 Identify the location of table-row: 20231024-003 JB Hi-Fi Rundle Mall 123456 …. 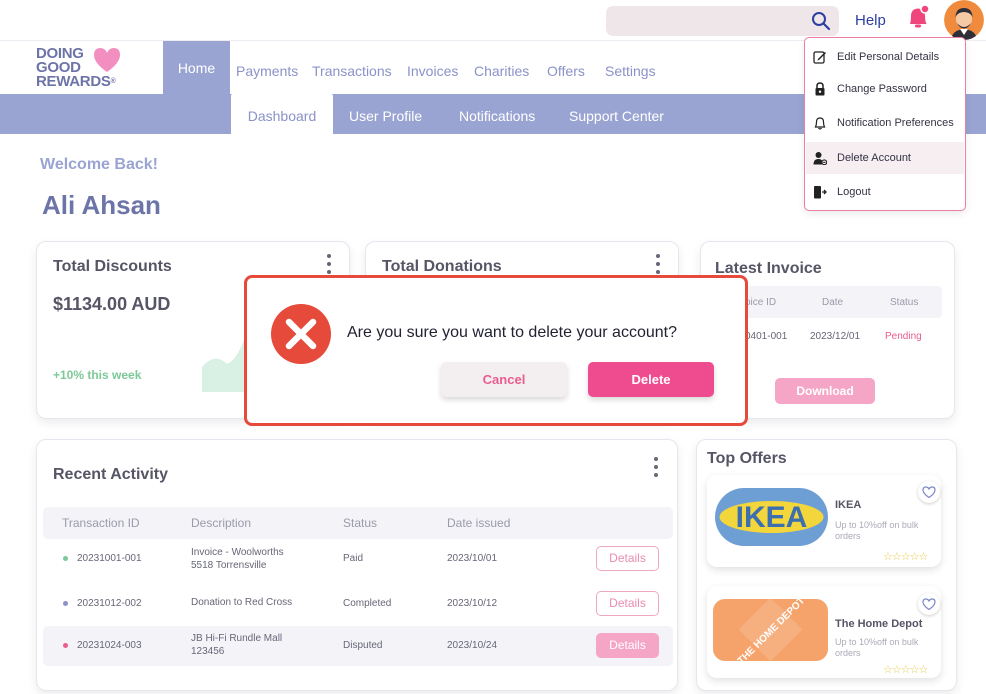
(358, 646).